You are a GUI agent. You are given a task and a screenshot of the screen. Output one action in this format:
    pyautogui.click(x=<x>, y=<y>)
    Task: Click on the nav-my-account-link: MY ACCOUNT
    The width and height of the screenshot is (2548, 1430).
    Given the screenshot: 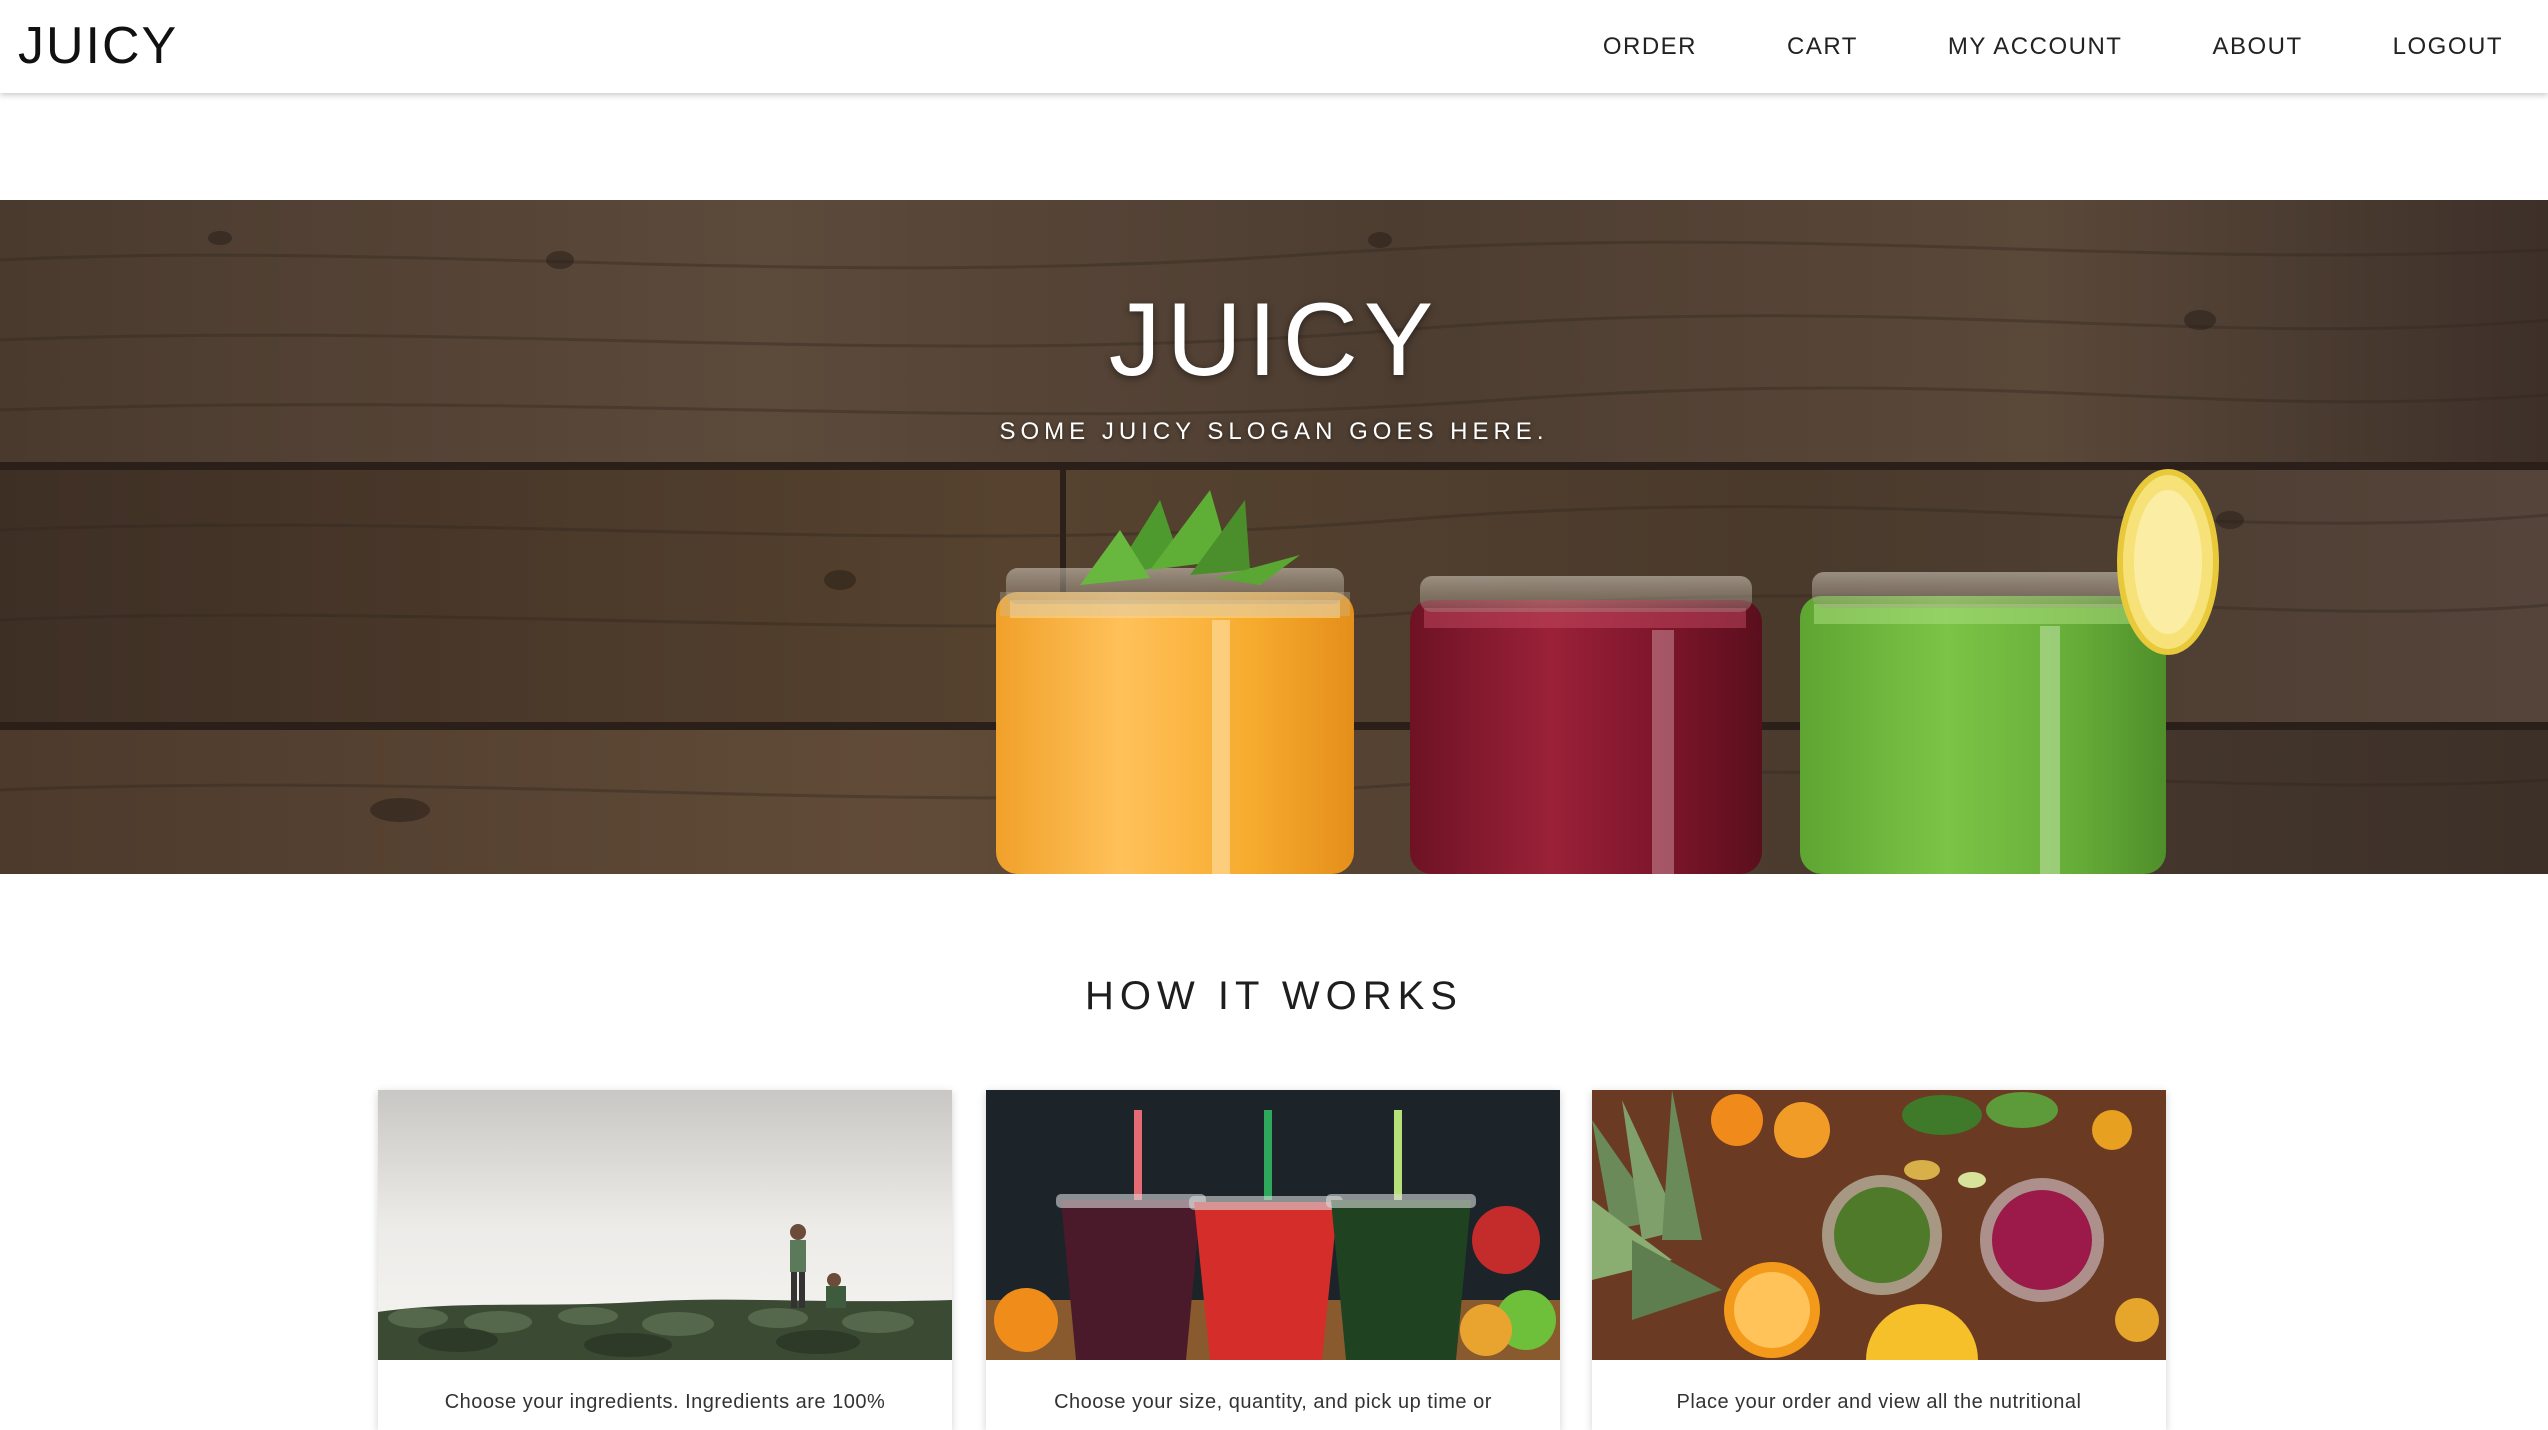 What is the action you would take?
    pyautogui.click(x=2035, y=47)
    